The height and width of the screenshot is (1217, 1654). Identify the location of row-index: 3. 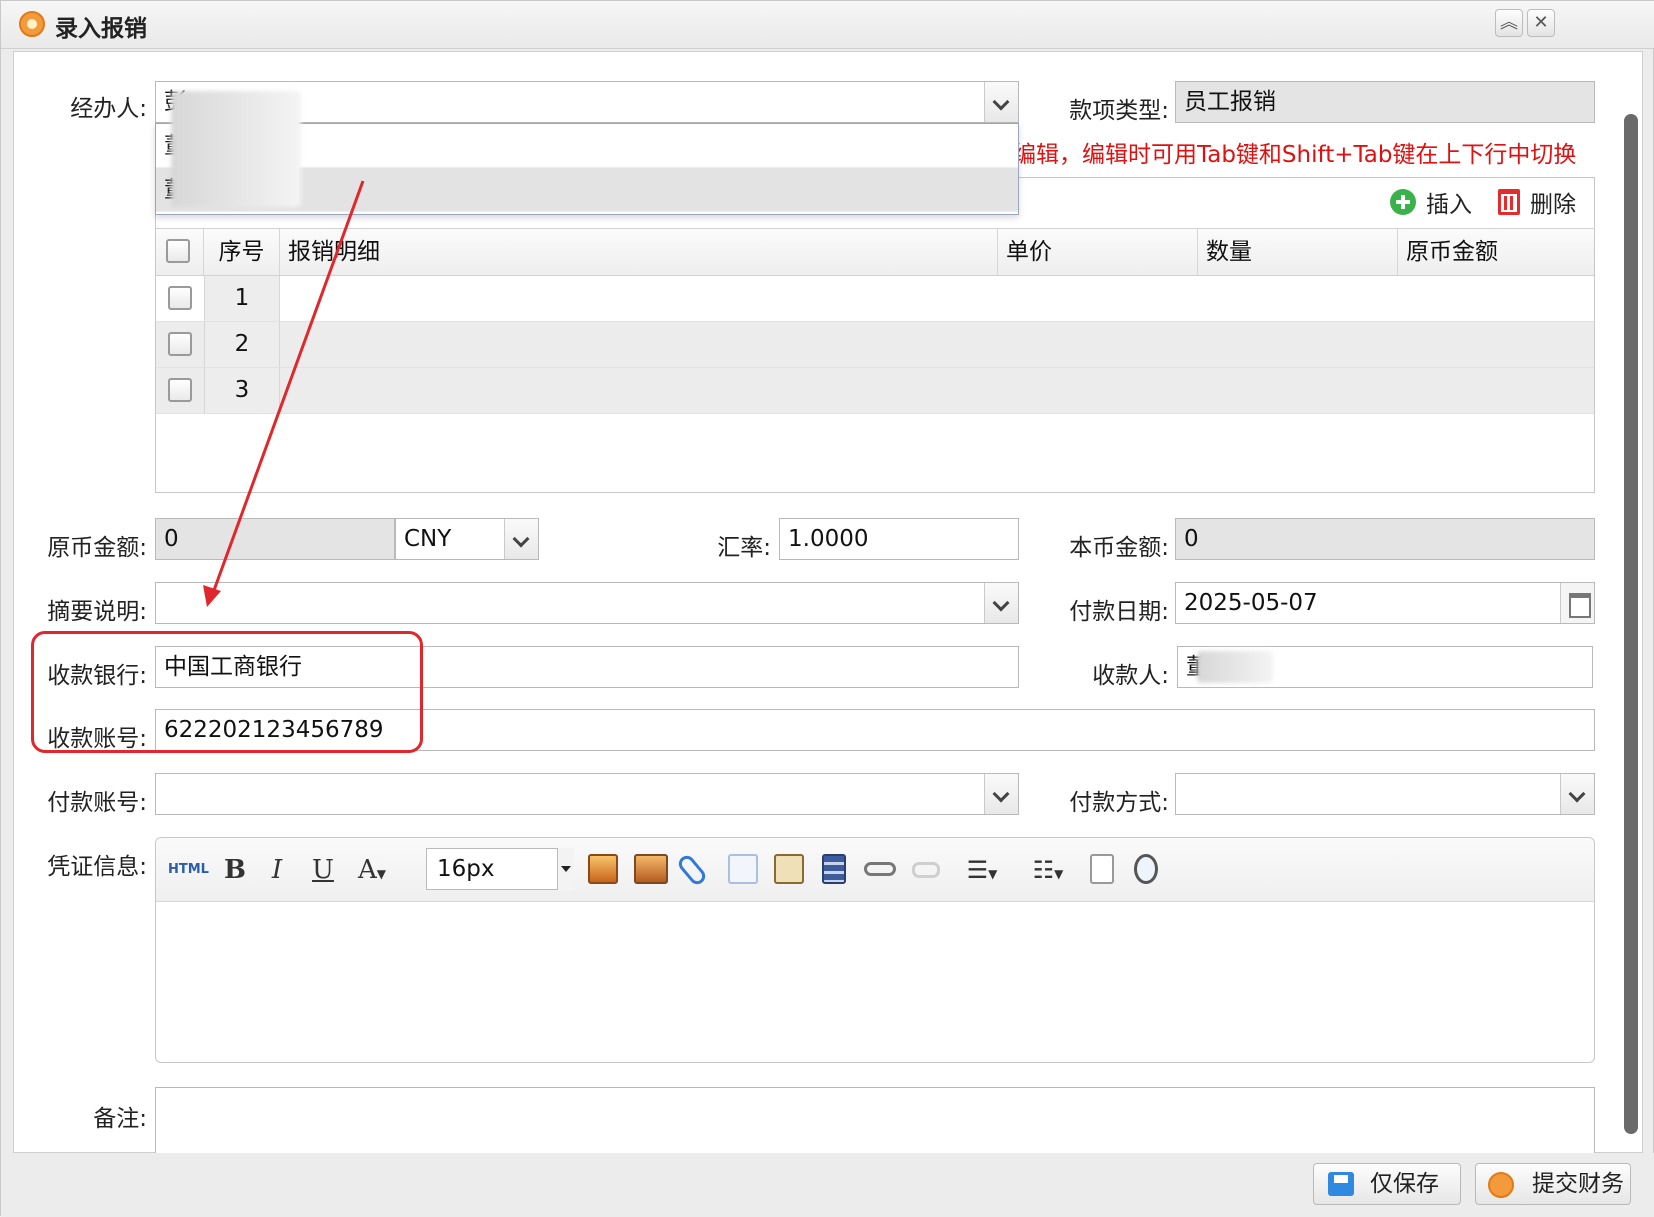
(242, 390).